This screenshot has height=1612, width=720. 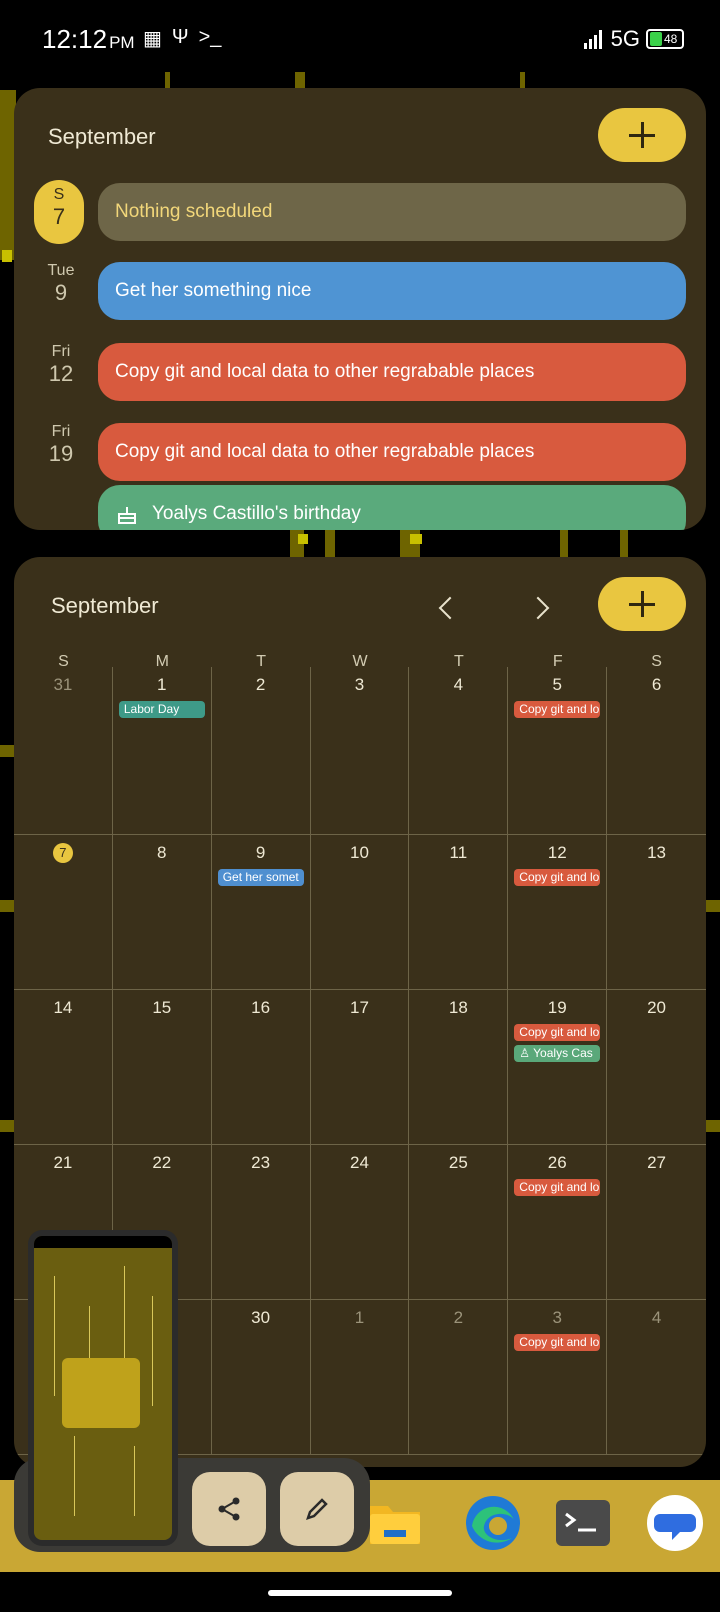 I want to click on event-chip: Get her somet, so click(x=260, y=877).